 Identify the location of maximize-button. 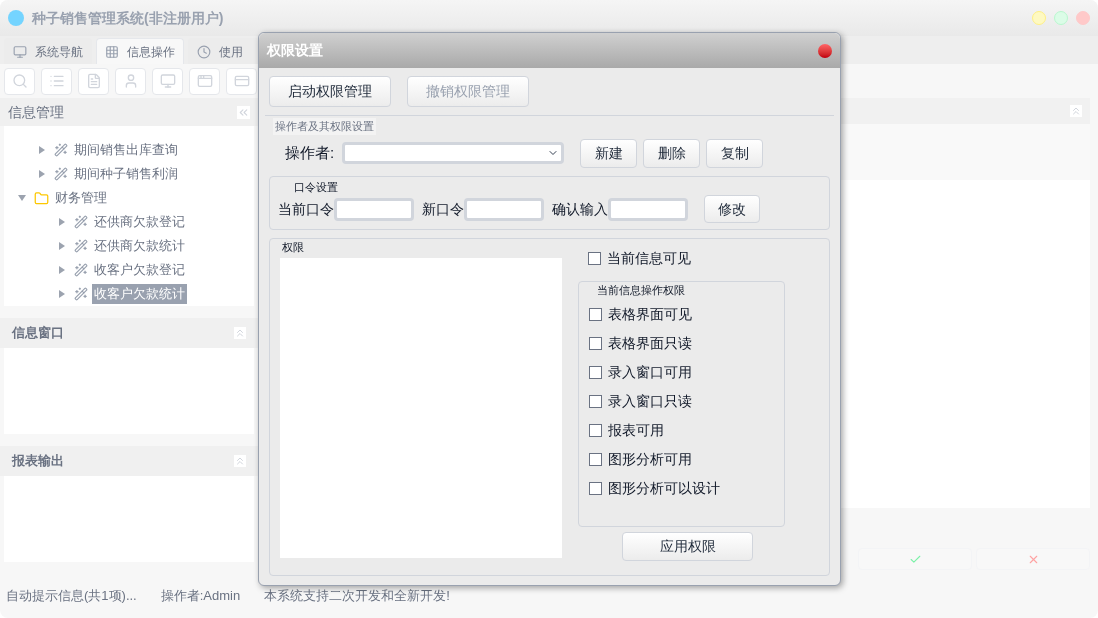
(1061, 18).